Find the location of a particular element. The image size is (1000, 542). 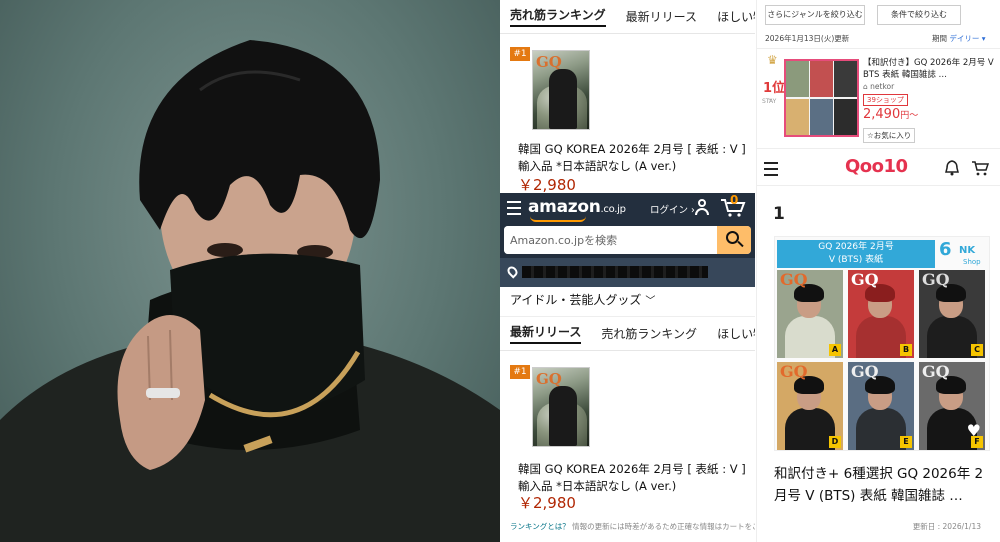

ranking-note: 情報の更新には時差があるため正確な情報はカートをご確認ください is located at coordinates (663, 526).